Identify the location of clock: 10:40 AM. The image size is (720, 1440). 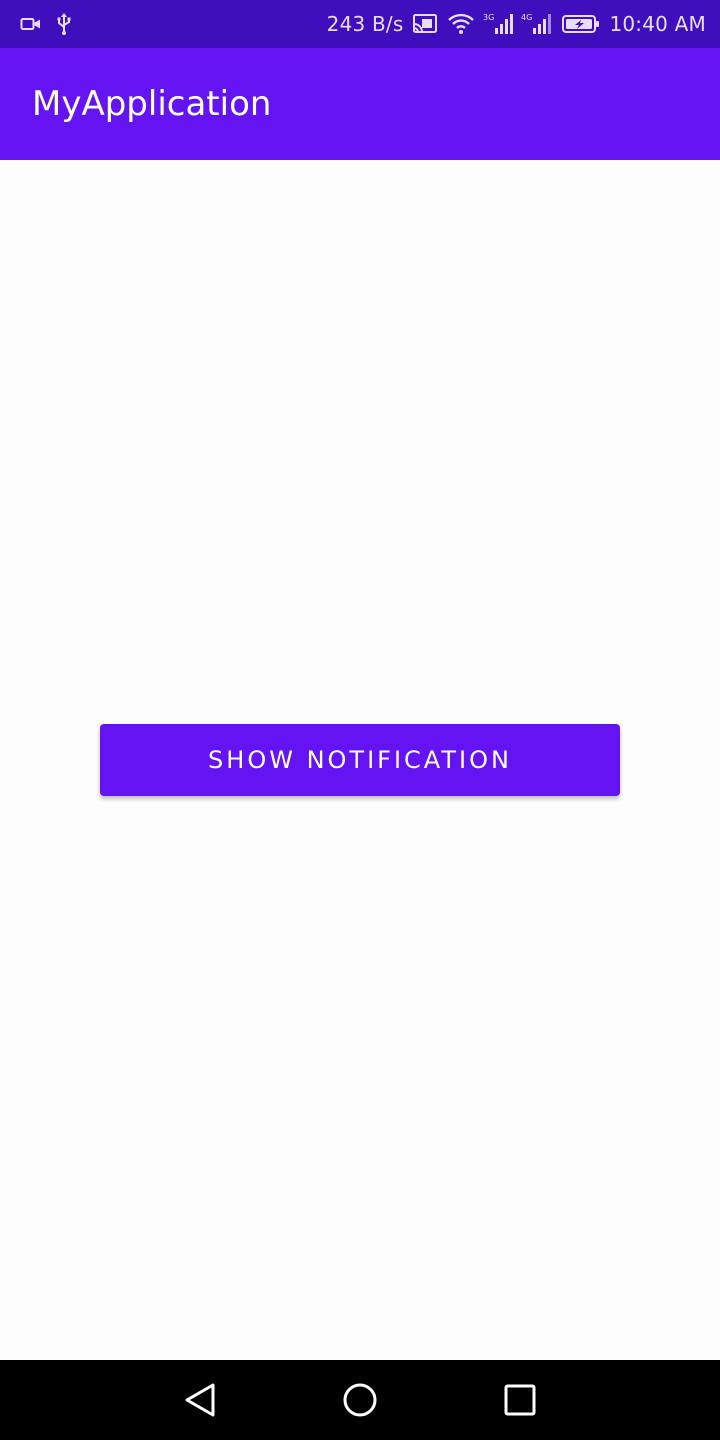
(657, 24).